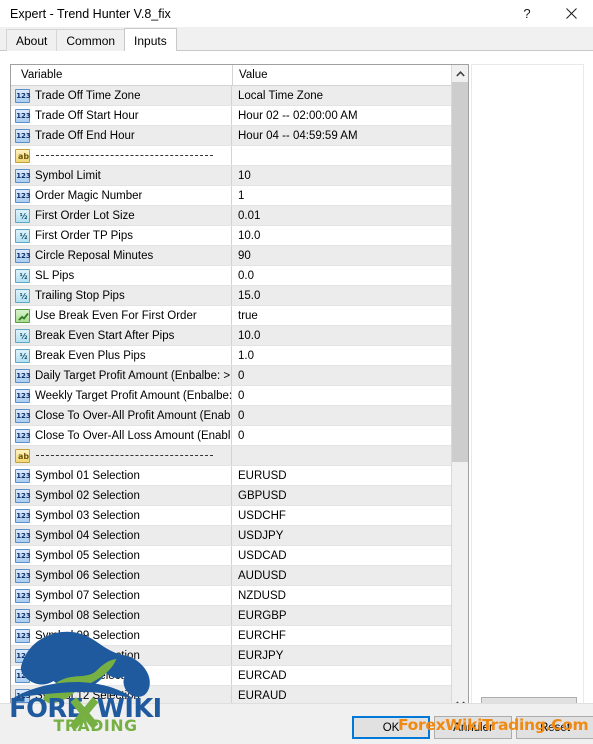 This screenshot has height=744, width=593. I want to click on grid-row: ½ Break Even Plus Pips 1.0, so click(231, 356).